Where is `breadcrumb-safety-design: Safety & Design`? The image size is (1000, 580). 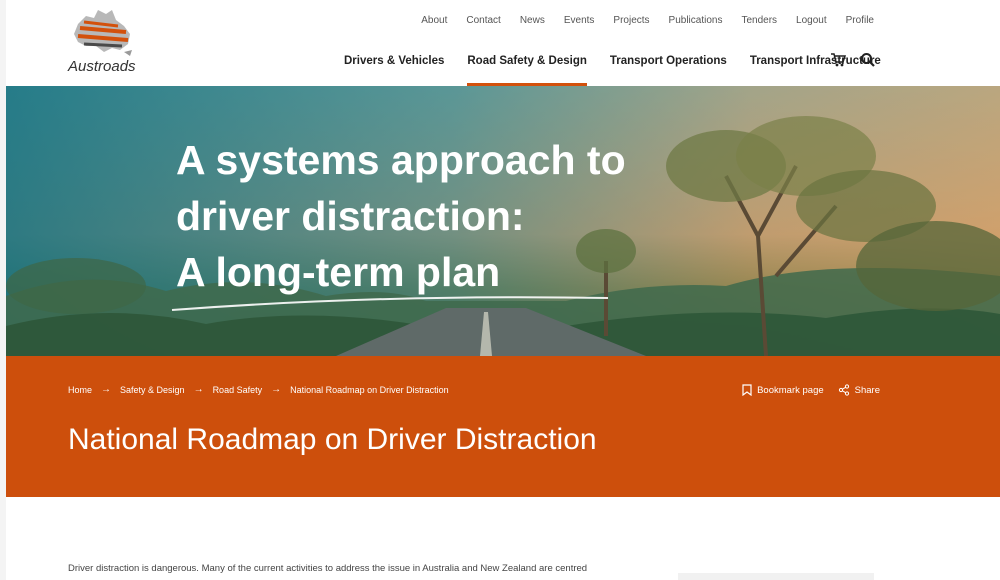
breadcrumb-safety-design: Safety & Design is located at coordinates (152, 390).